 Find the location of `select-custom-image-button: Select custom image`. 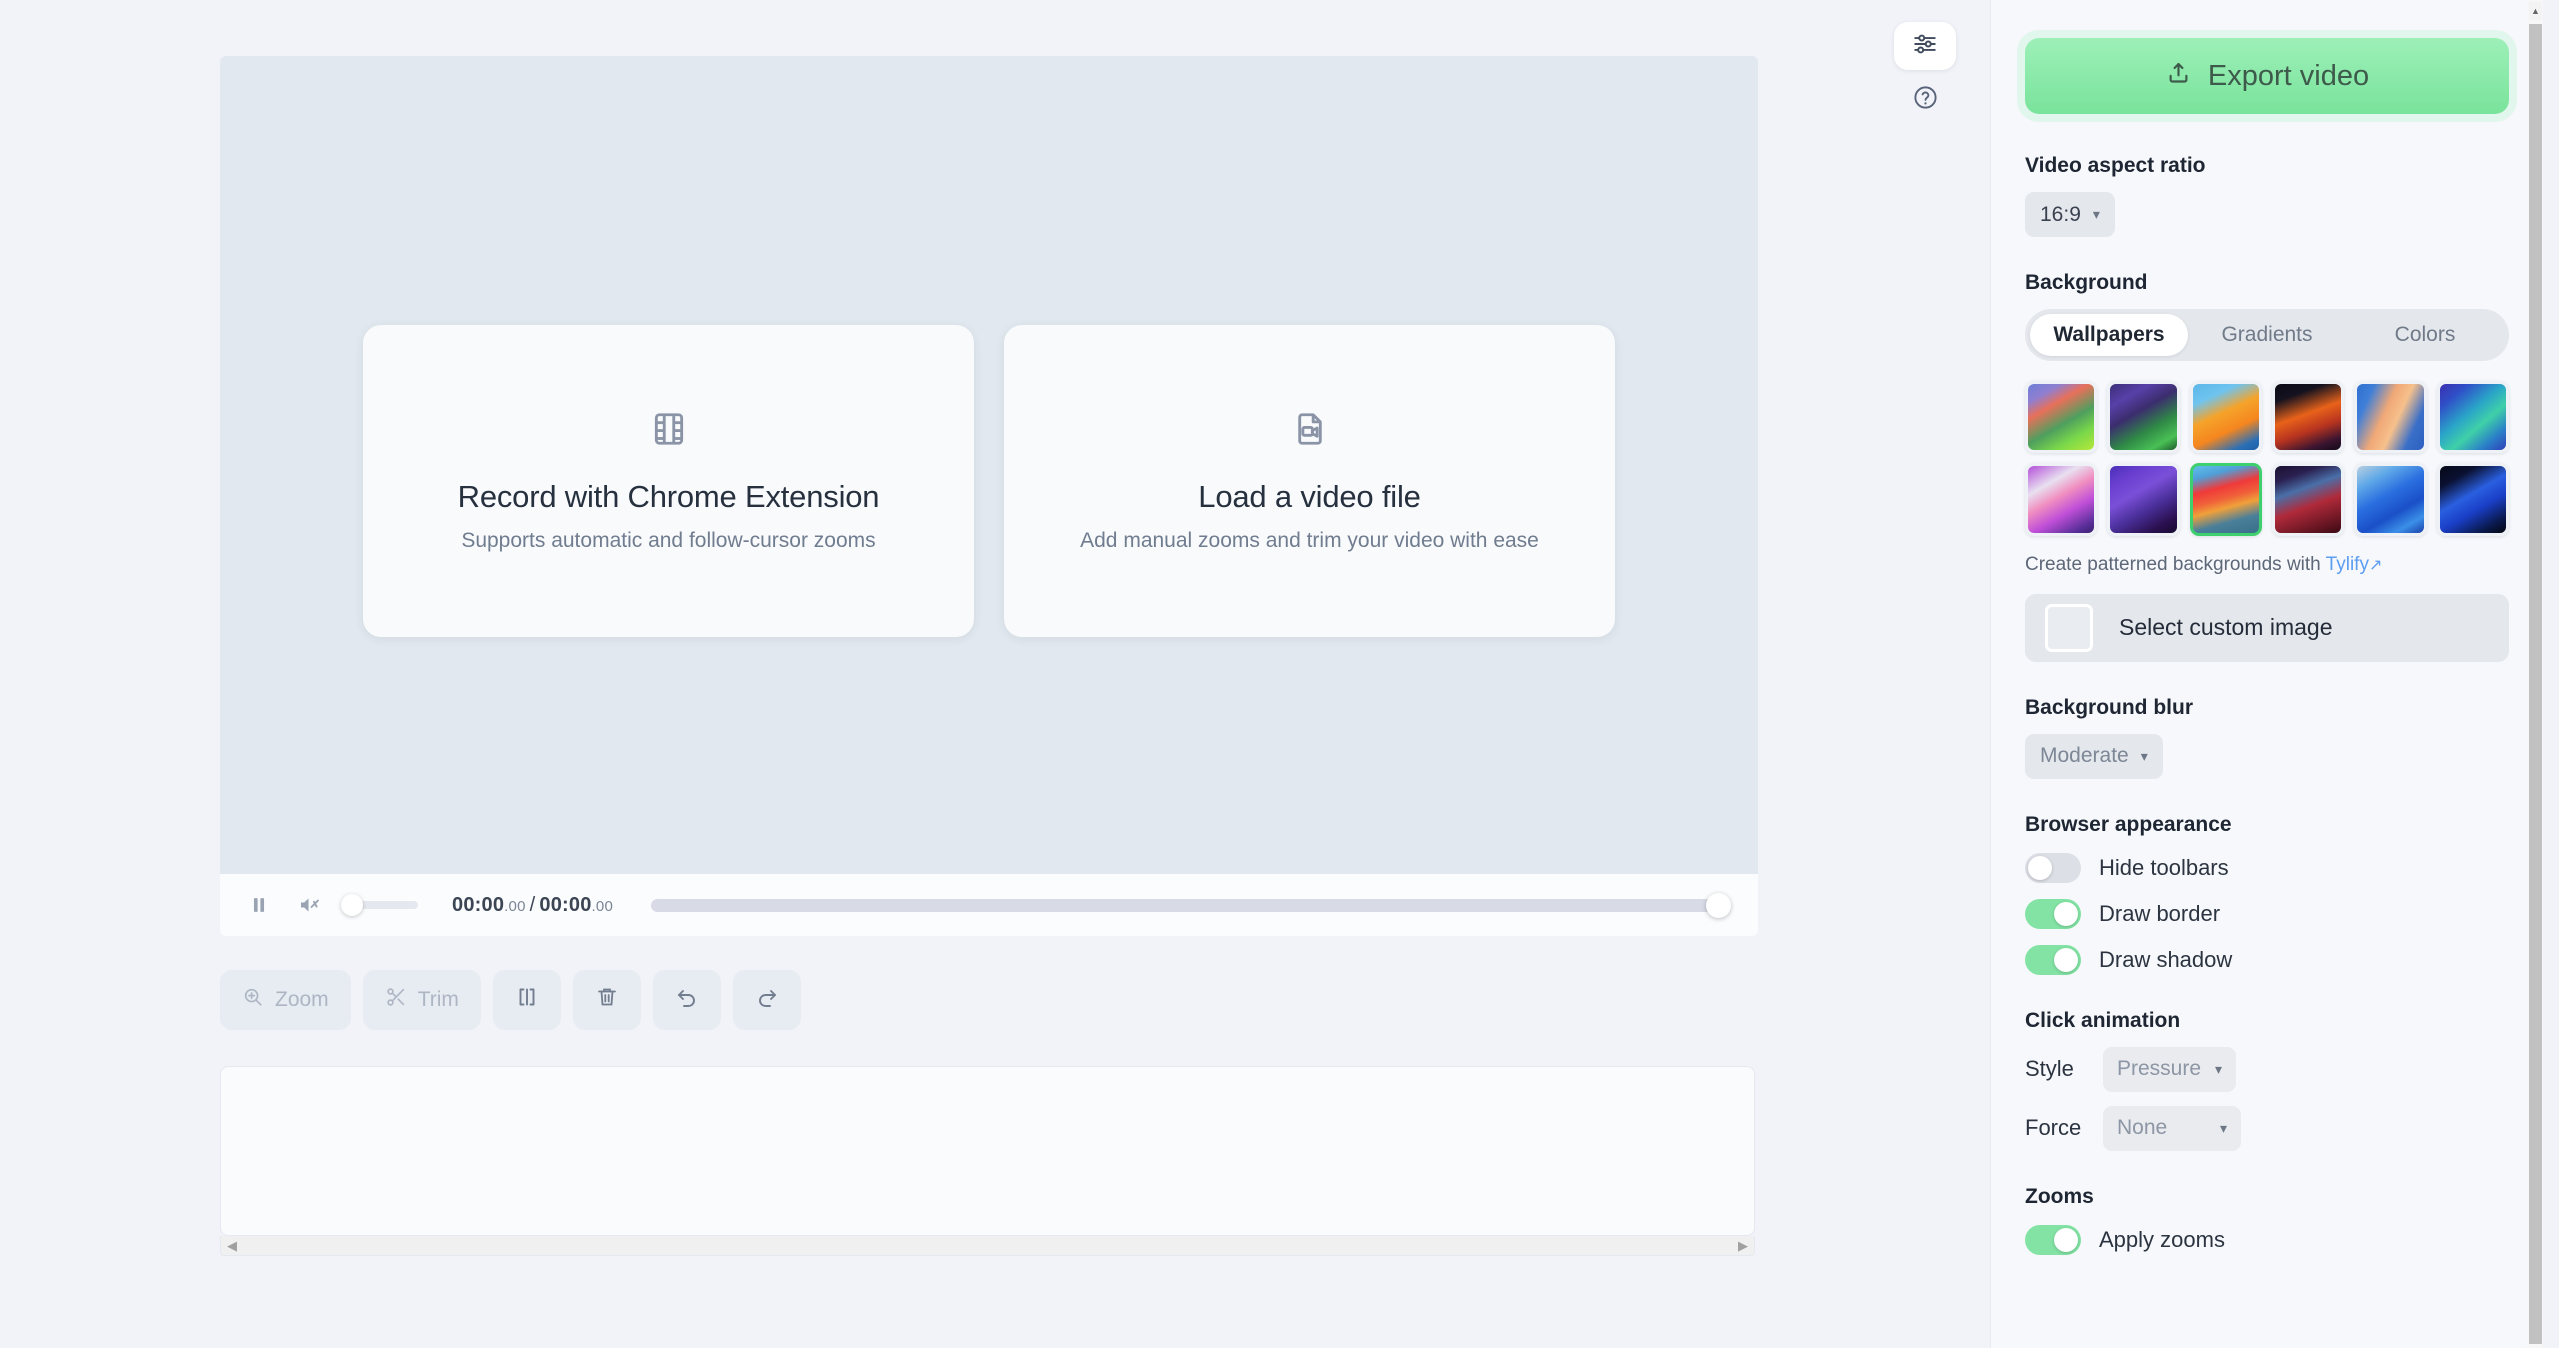

select-custom-image-button: Select custom image is located at coordinates (2267, 627).